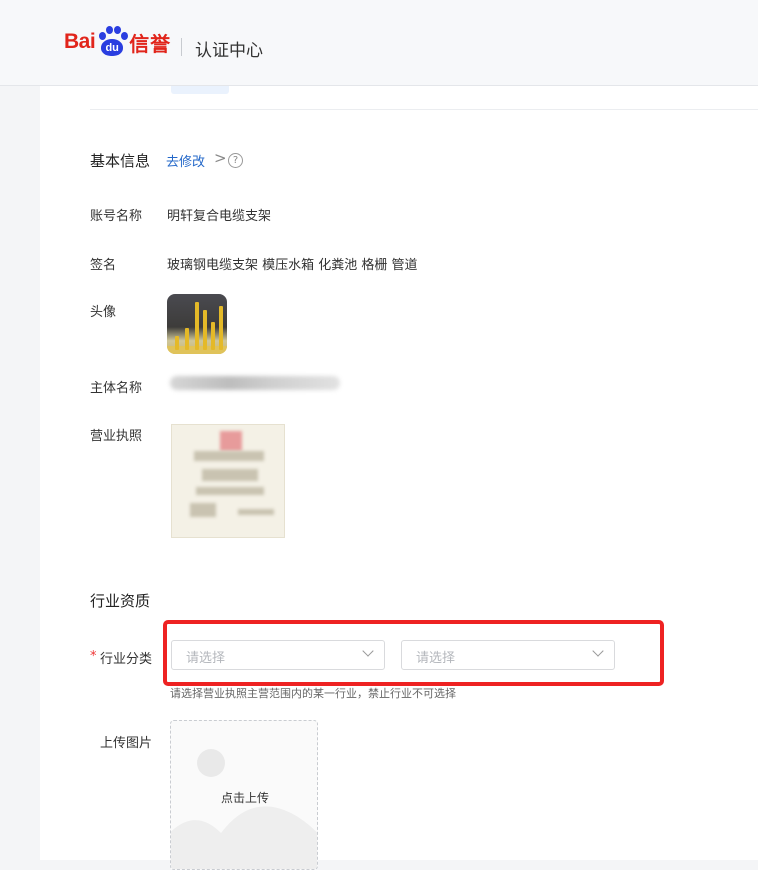 The width and height of the screenshot is (758, 870). I want to click on logo-xinyu-text: 信誉, so click(150, 43).